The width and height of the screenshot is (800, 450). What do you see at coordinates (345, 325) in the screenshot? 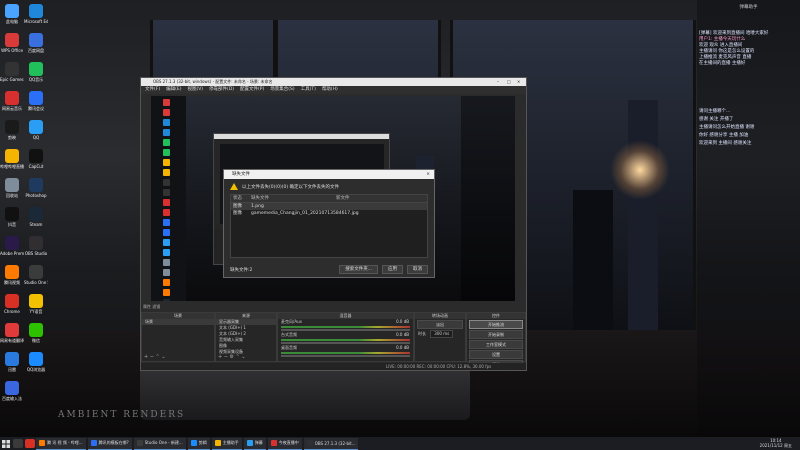
I see `mixer-channel: 麦克风/Aux 0.0 dB` at bounding box center [345, 325].